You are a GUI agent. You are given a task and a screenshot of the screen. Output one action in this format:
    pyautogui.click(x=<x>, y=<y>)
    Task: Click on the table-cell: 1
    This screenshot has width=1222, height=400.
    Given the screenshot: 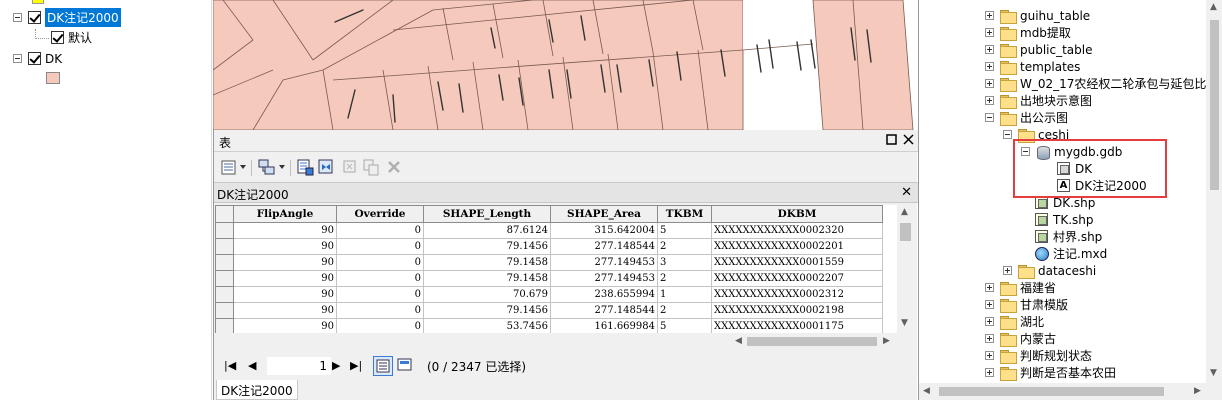 What is the action you would take?
    pyautogui.click(x=684, y=294)
    